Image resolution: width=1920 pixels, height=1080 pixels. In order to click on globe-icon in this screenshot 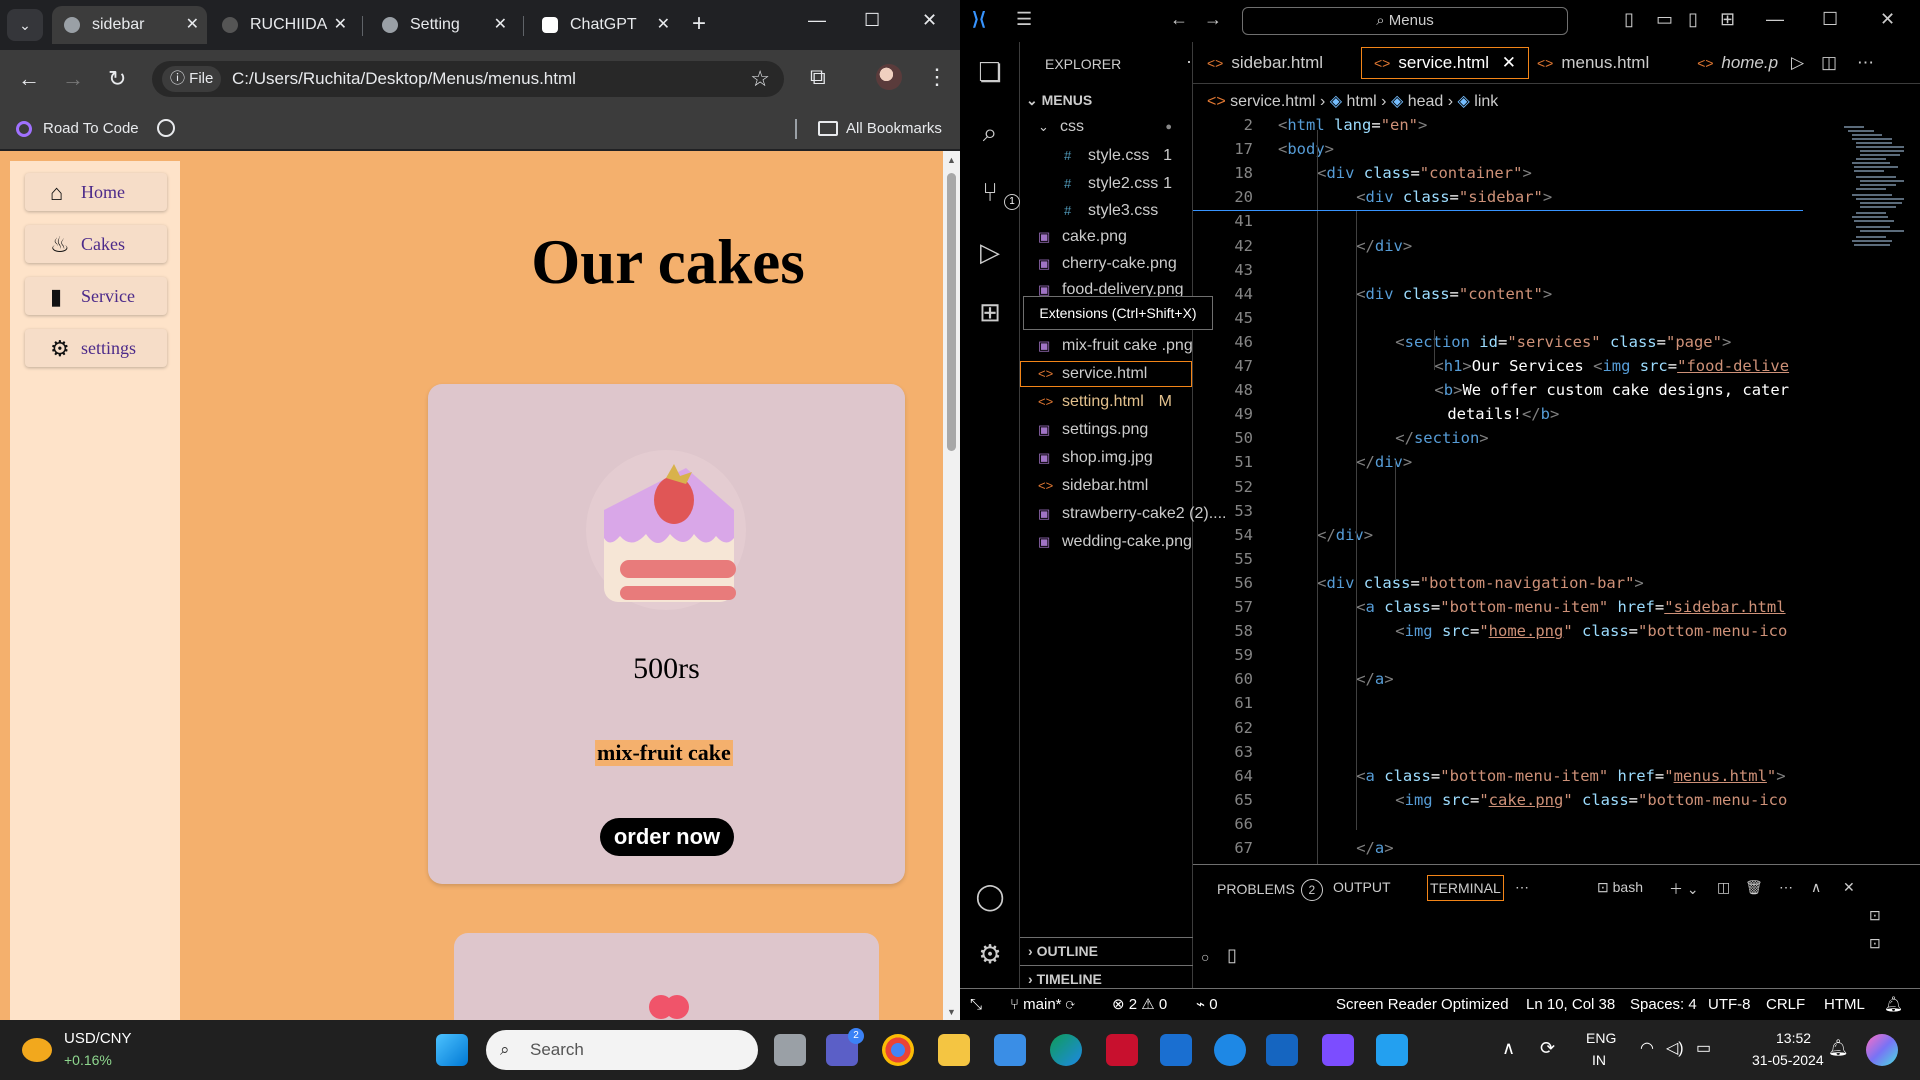, I will do `click(166, 128)`.